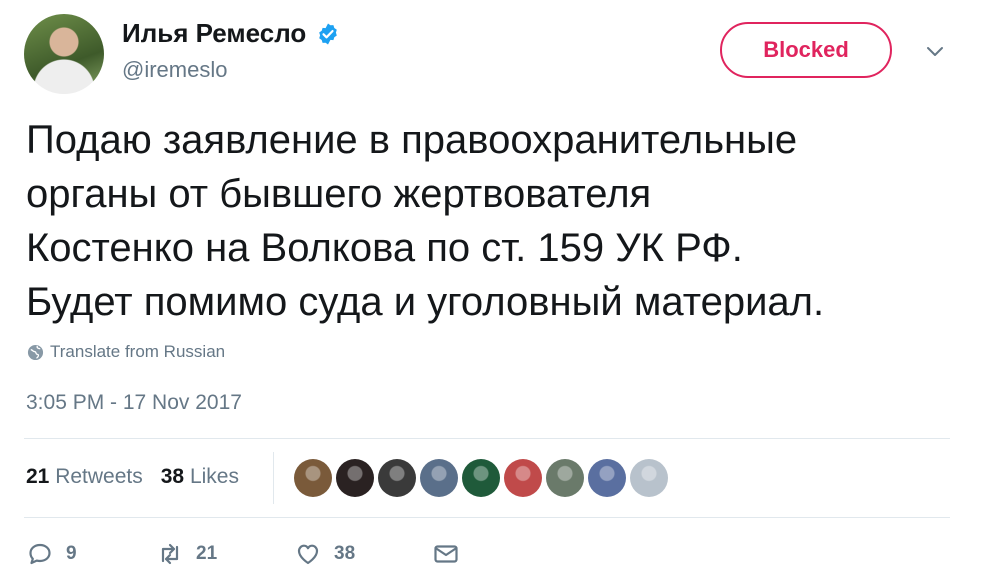 The width and height of the screenshot is (1000, 588). I want to click on user-avatar, so click(64, 54).